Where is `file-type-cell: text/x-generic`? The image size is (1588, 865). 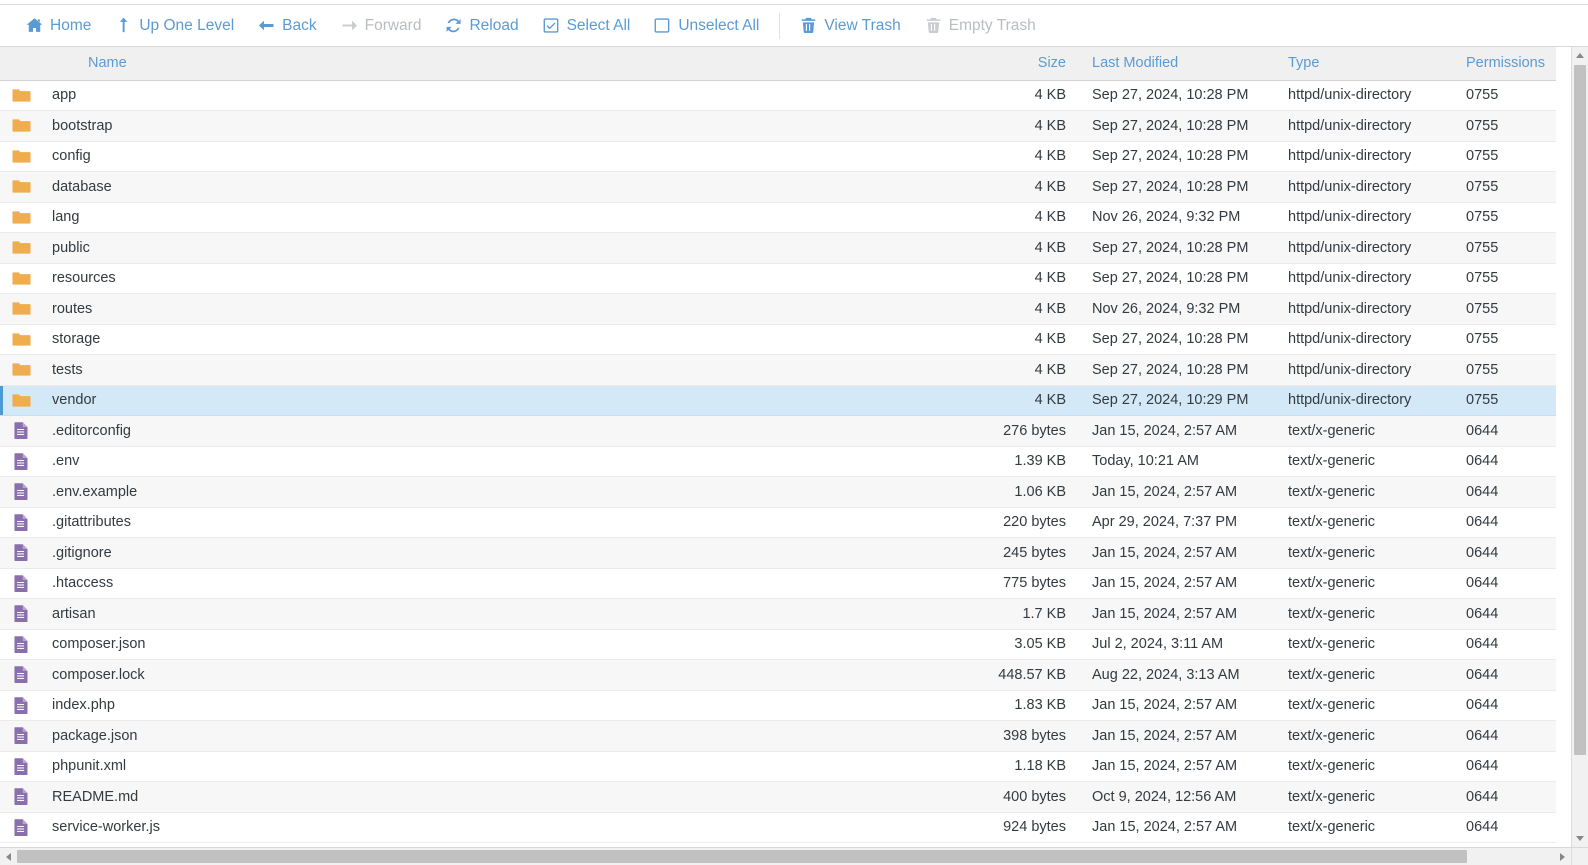 file-type-cell: text/x-generic is located at coordinates (1365, 766).